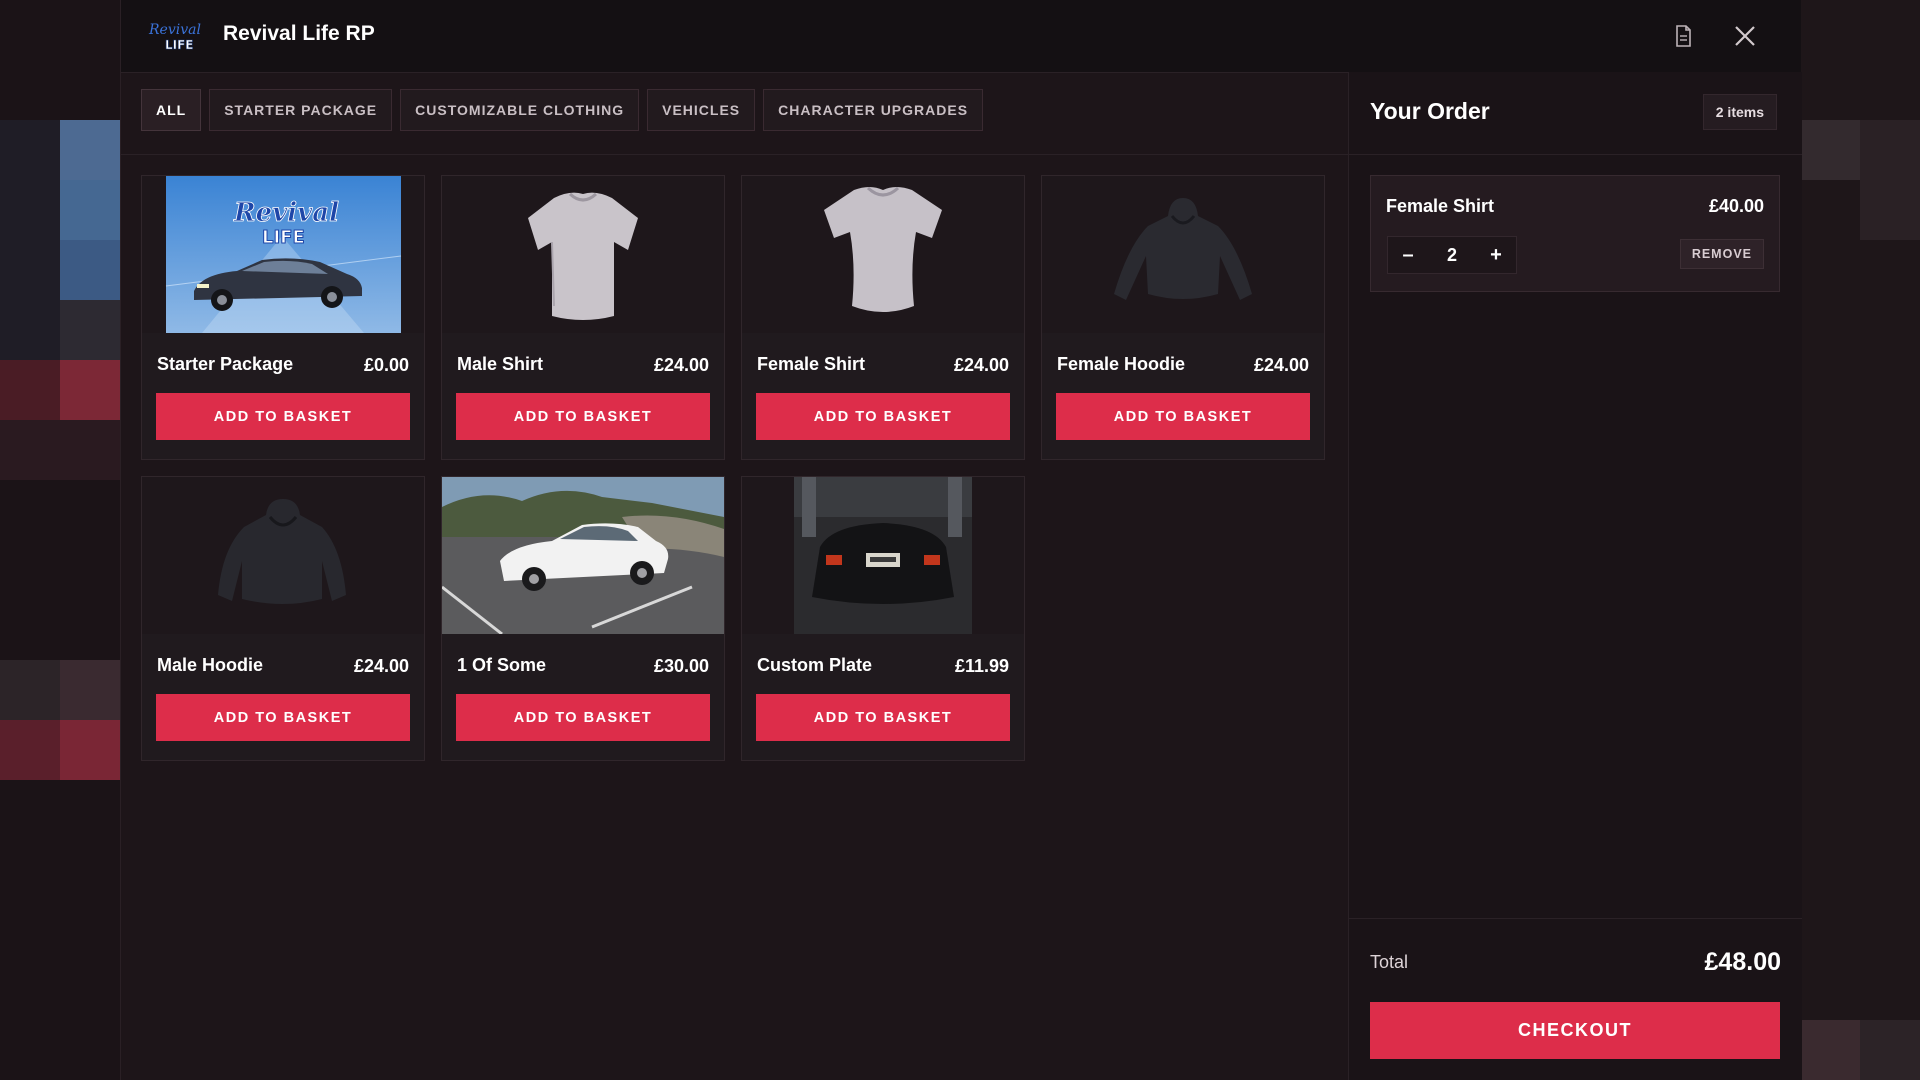 This screenshot has height=1080, width=1920. Describe the element at coordinates (283, 254) in the screenshot. I see `starter-package-image: Revival LIFE` at that location.